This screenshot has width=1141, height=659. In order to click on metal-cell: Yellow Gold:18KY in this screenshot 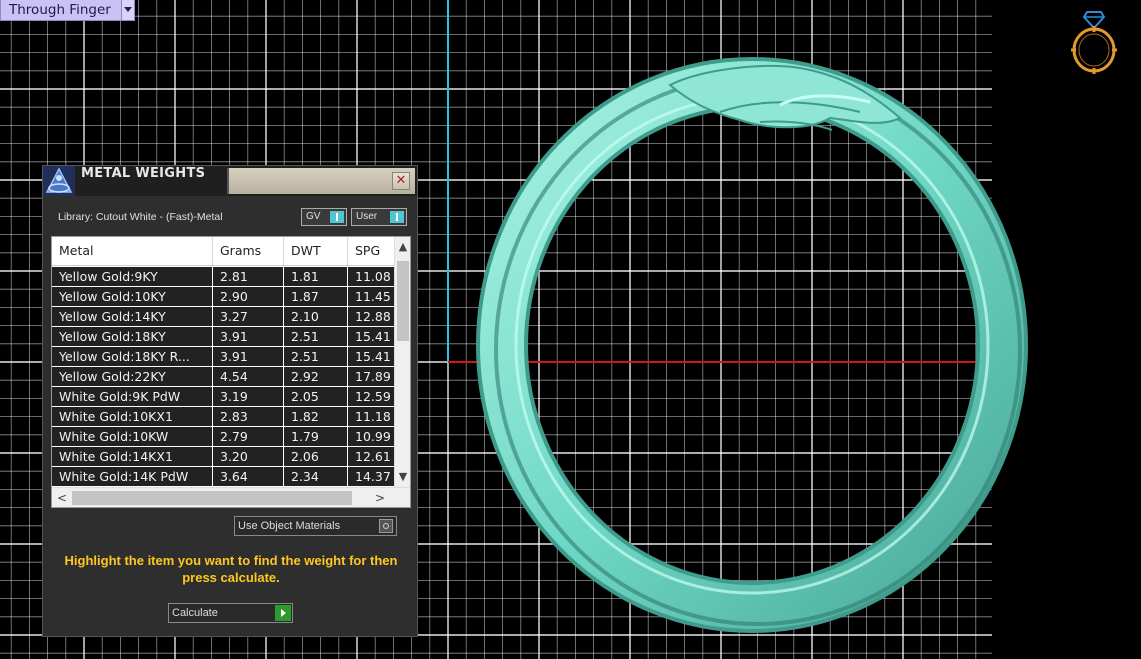, I will do `click(132, 336)`.